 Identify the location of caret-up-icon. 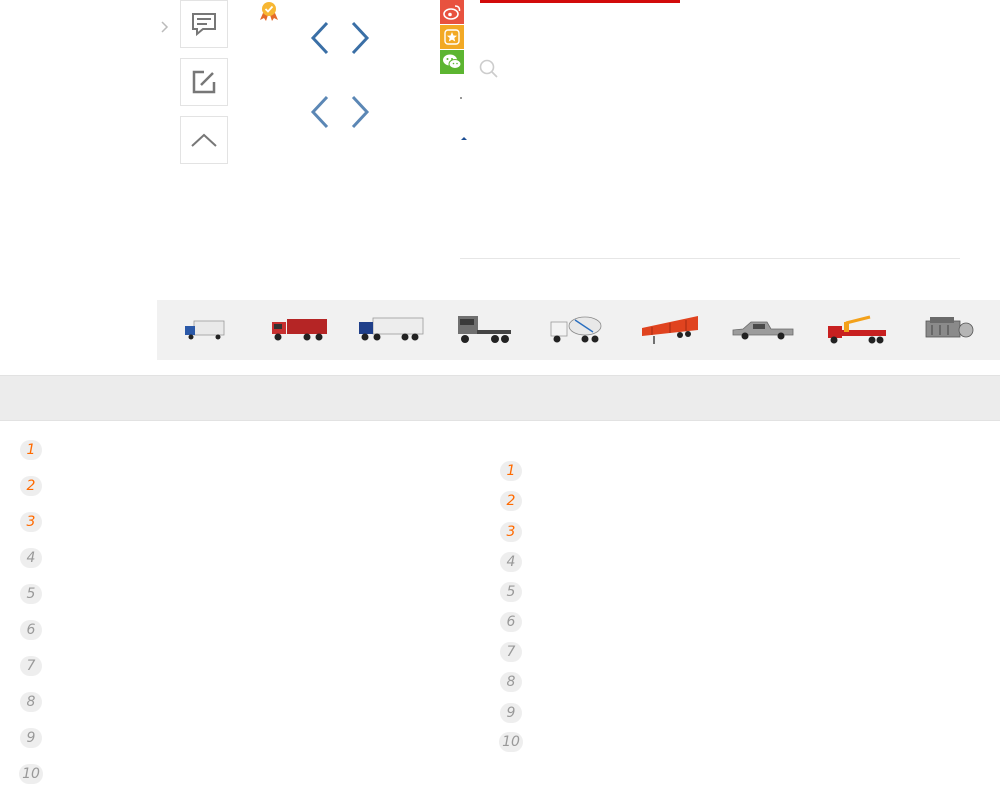
(464, 138).